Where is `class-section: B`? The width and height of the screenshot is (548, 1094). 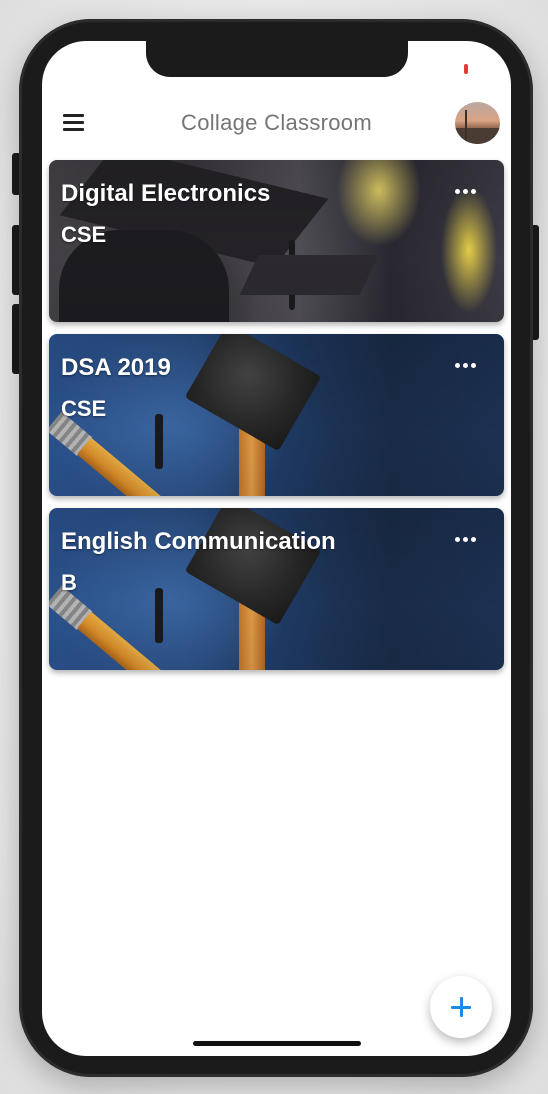
class-section: B is located at coordinates (69, 582).